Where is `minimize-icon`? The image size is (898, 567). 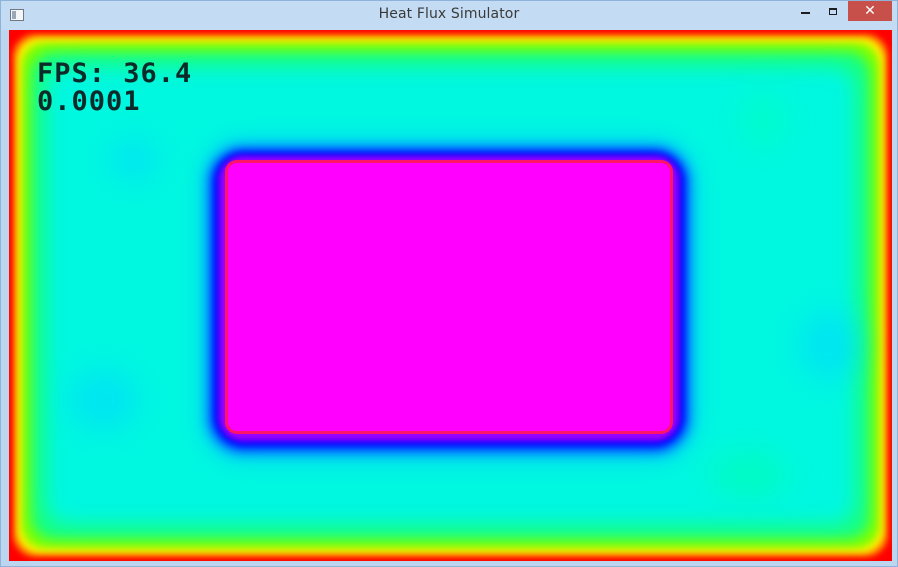
minimize-icon is located at coordinates (805, 13).